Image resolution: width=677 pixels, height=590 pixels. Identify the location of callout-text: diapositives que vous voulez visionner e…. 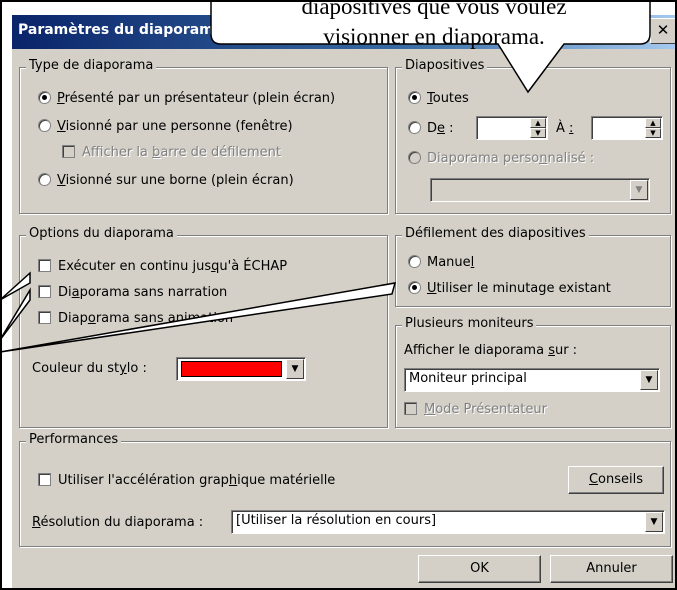
(434, 26).